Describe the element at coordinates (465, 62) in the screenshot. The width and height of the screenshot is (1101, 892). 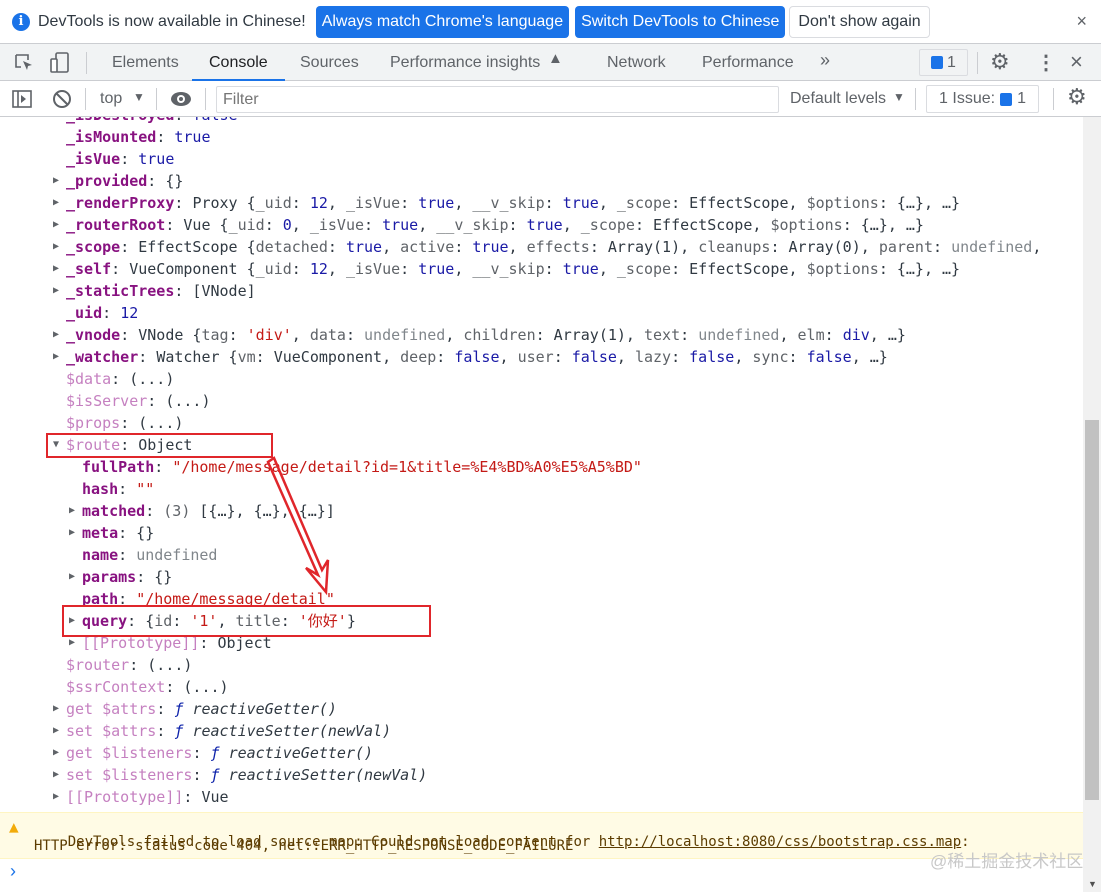
I see `tab-performance-insights: Performance insights` at that location.